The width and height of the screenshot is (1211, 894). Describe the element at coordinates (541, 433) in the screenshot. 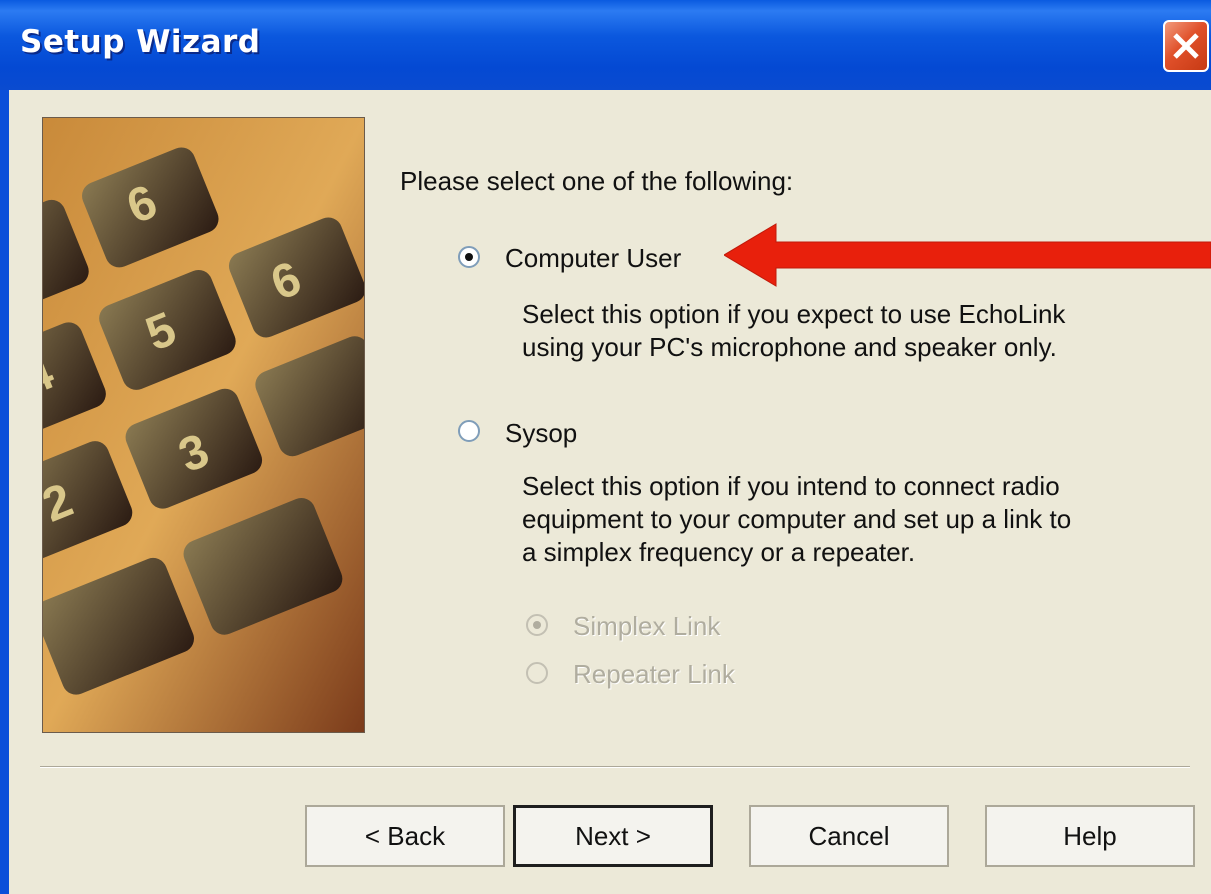

I see `sysop-label: Sysop` at that location.